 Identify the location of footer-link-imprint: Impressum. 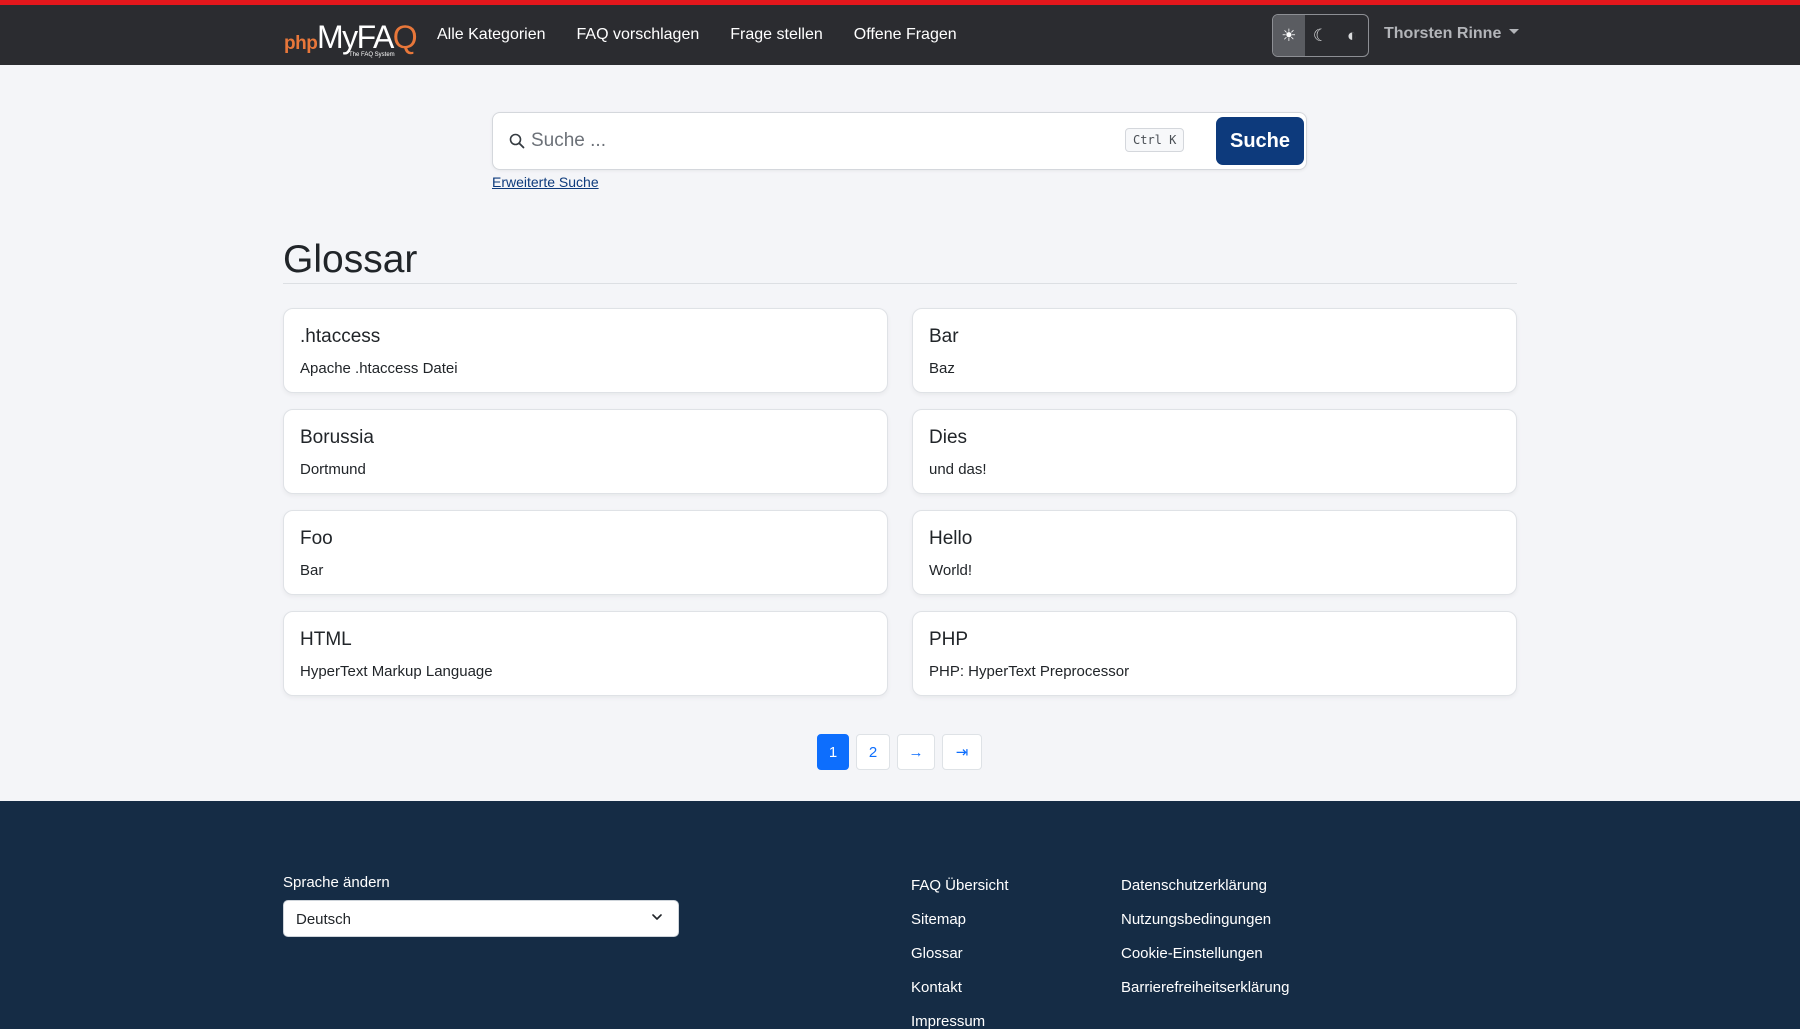
(948, 1021).